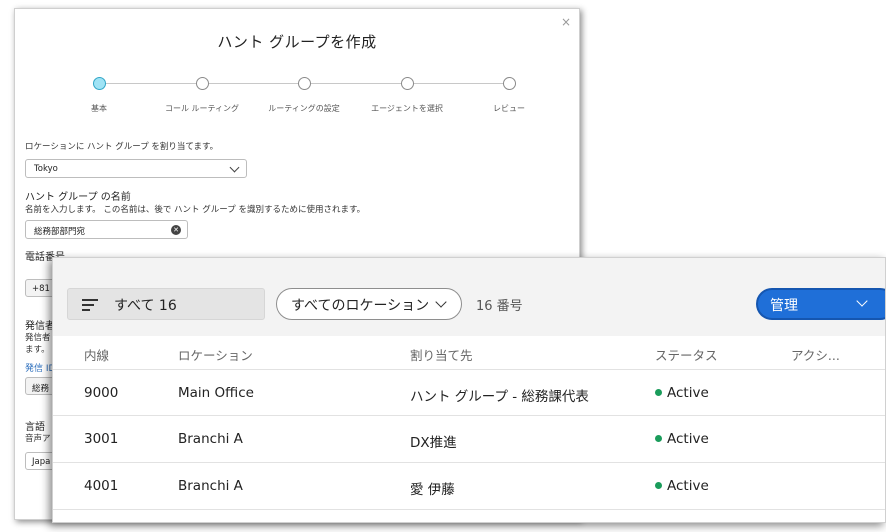 Image resolution: width=886 pixels, height=532 pixels. Describe the element at coordinates (202, 83) in the screenshot. I see `step-call-routing-dot` at that location.